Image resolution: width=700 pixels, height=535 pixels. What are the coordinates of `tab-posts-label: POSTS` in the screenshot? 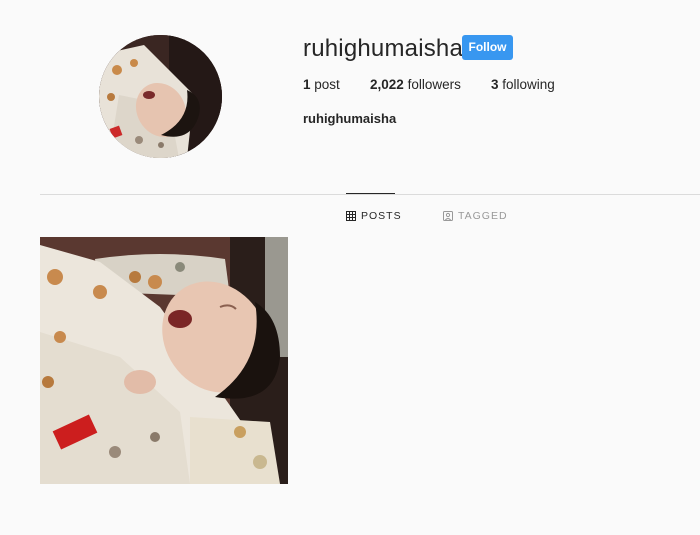 It's located at (381, 216).